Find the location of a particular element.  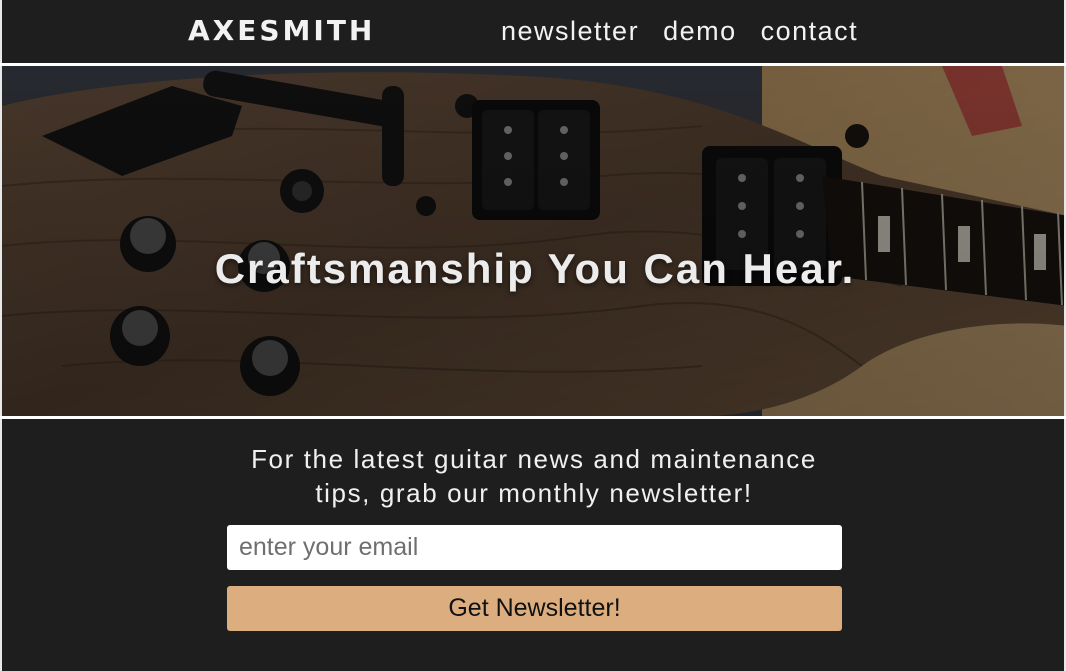

main-nav: newsletter demo contact is located at coordinates (679, 31).